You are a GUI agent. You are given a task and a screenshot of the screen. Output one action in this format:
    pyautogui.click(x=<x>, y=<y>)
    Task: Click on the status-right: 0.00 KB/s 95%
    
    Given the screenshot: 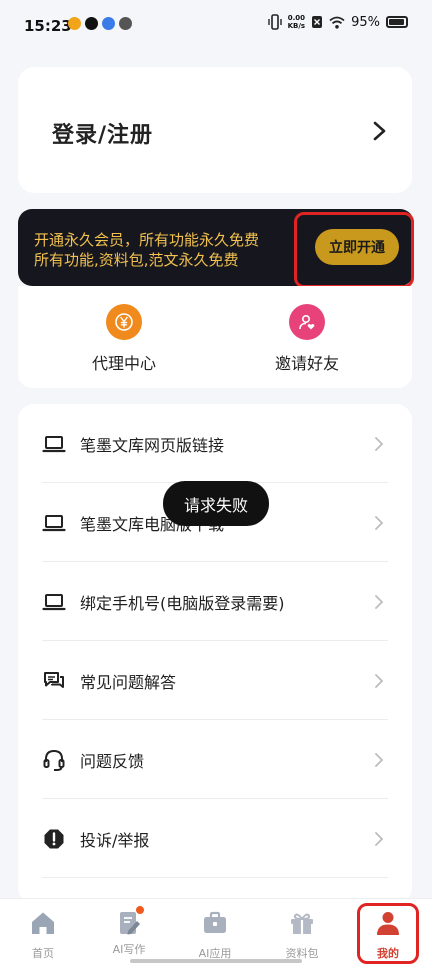 What is the action you would take?
    pyautogui.click(x=337, y=22)
    